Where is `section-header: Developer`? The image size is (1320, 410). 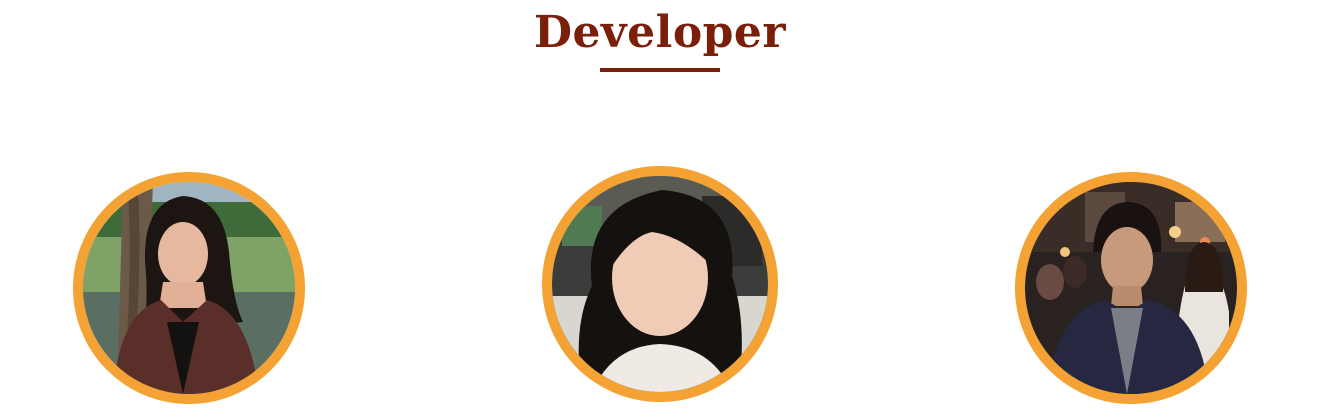 section-header: Developer is located at coordinates (660, 33).